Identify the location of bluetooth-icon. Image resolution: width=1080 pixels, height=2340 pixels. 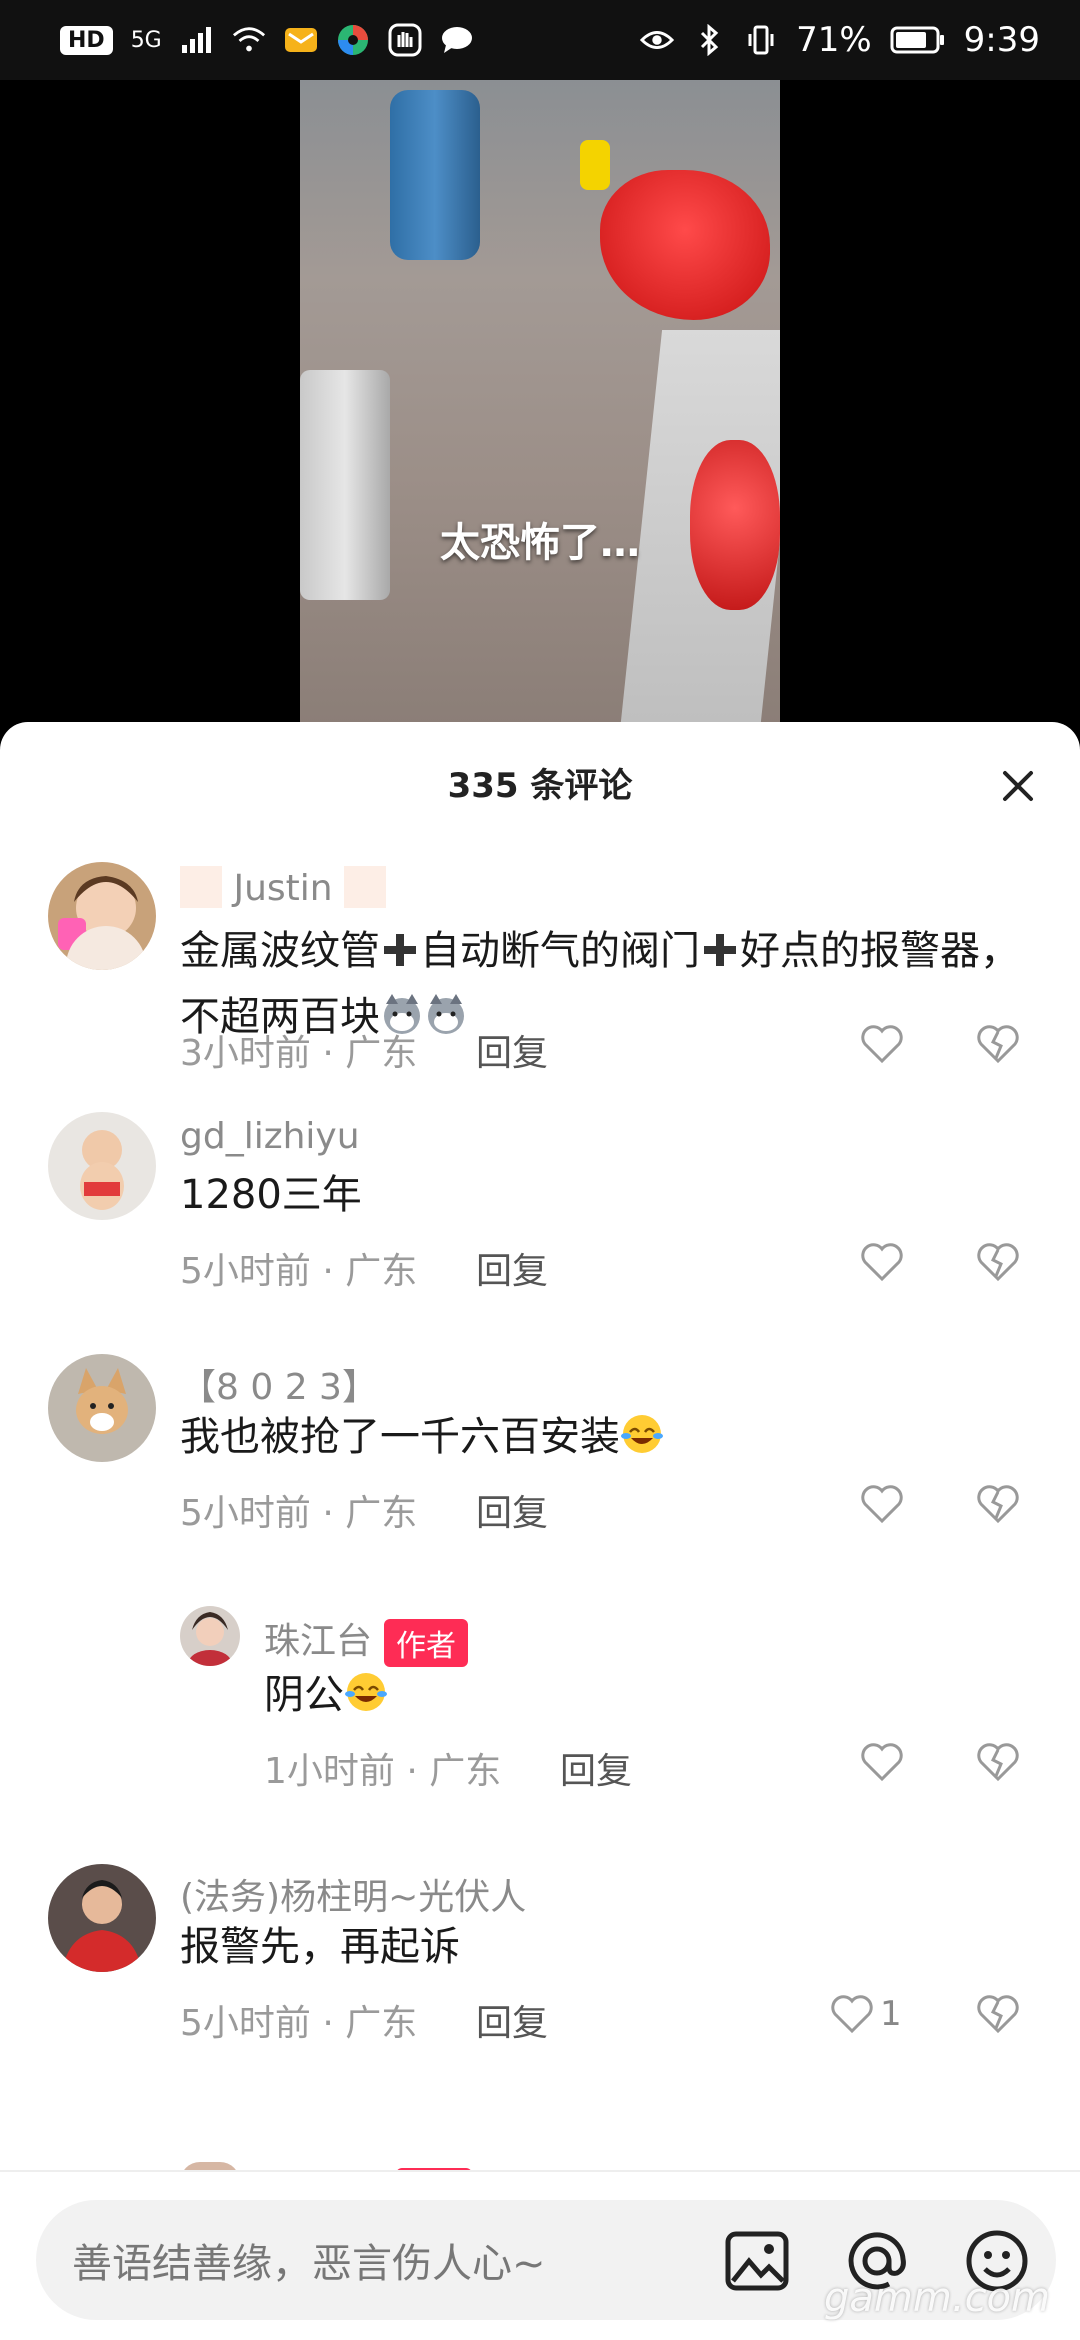
(709, 40).